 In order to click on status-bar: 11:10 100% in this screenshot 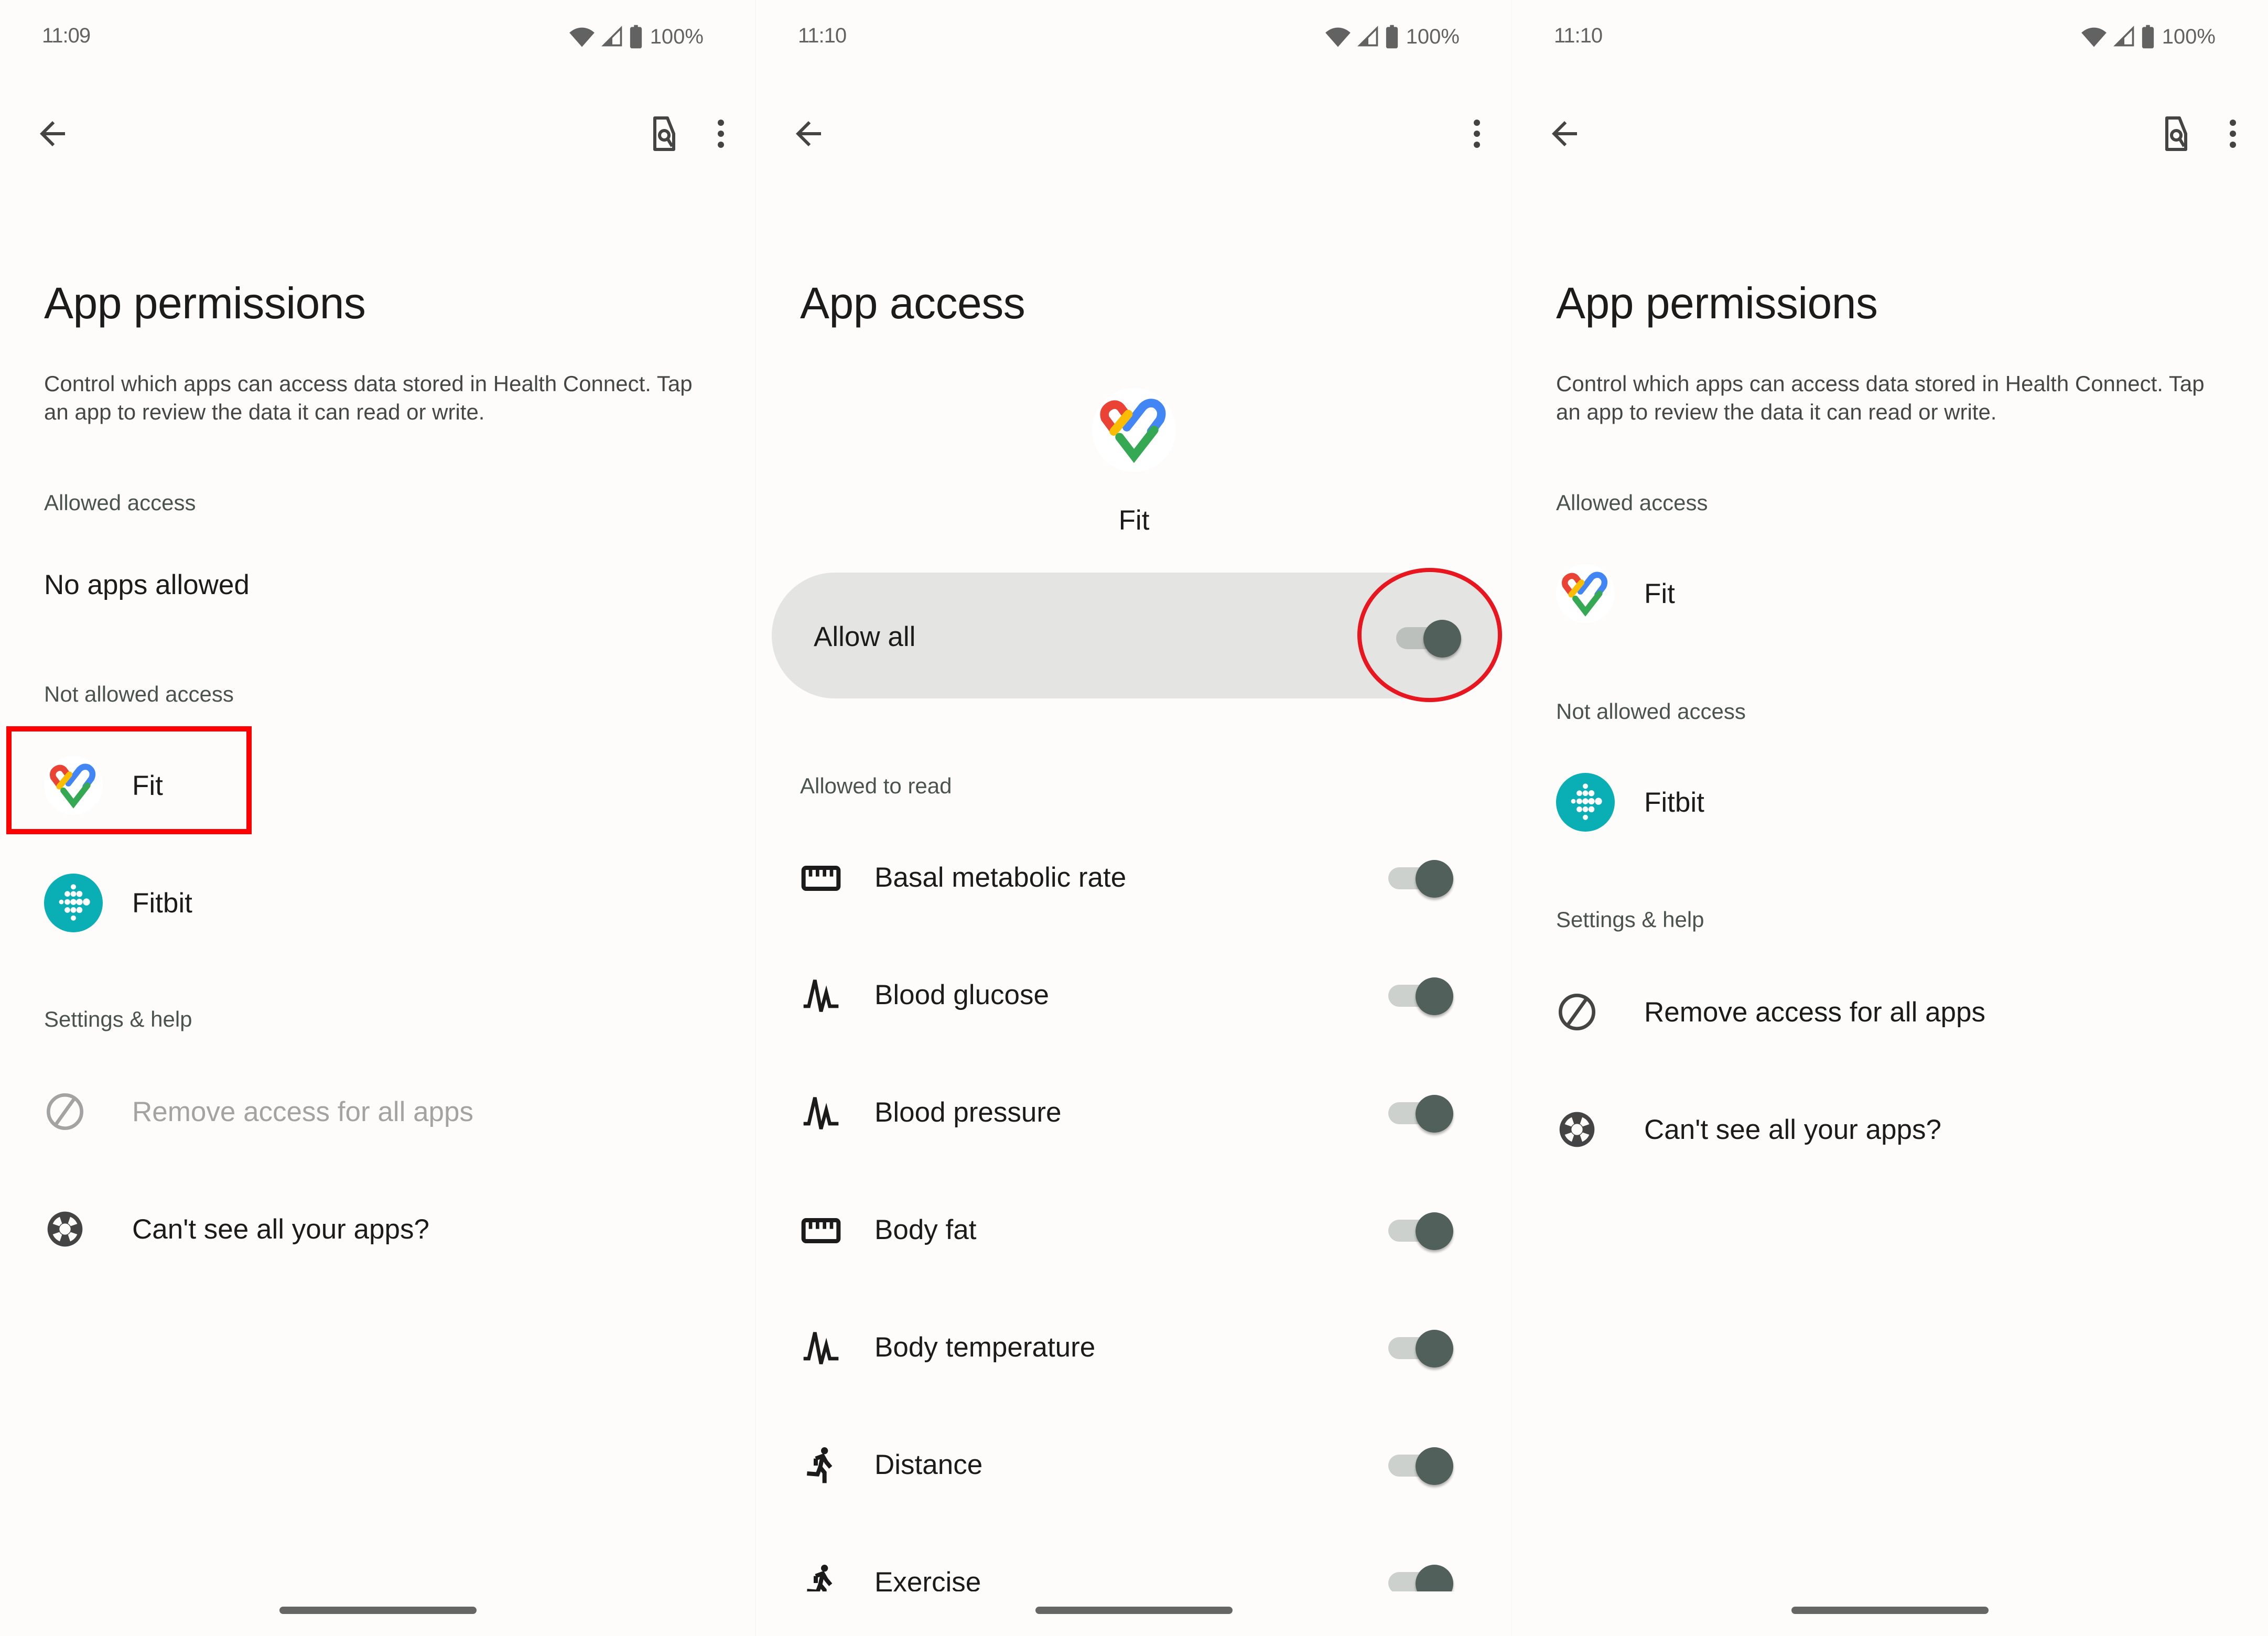, I will do `click(1890, 36)`.